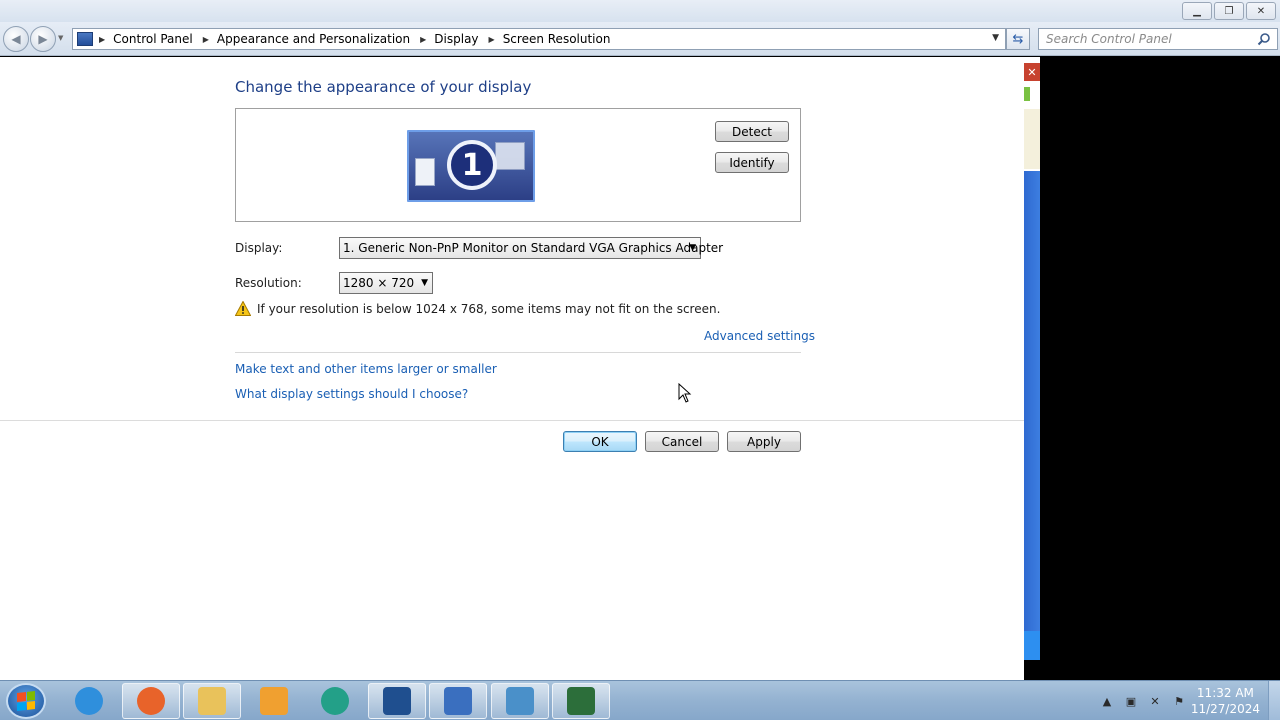 This screenshot has width=1280, height=720. I want to click on back-button: ◀, so click(16, 39).